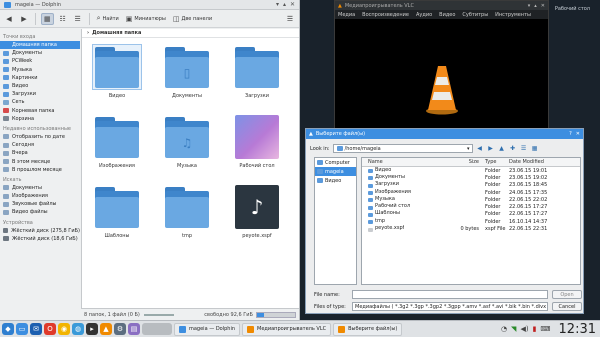 The image size is (600, 337). I want to click on place-item: Музыка, so click(40, 70).